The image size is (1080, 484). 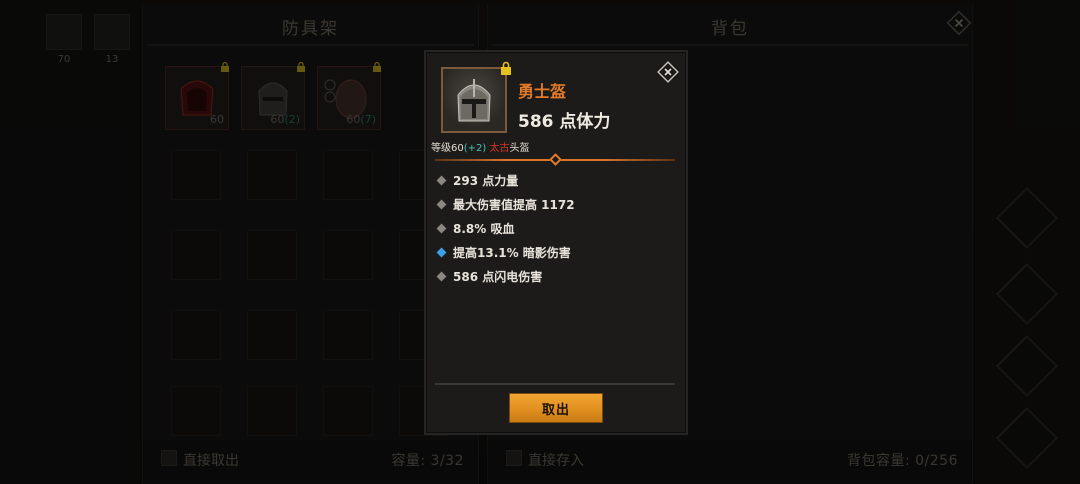 I want to click on helmet-icon, so click(x=474, y=100).